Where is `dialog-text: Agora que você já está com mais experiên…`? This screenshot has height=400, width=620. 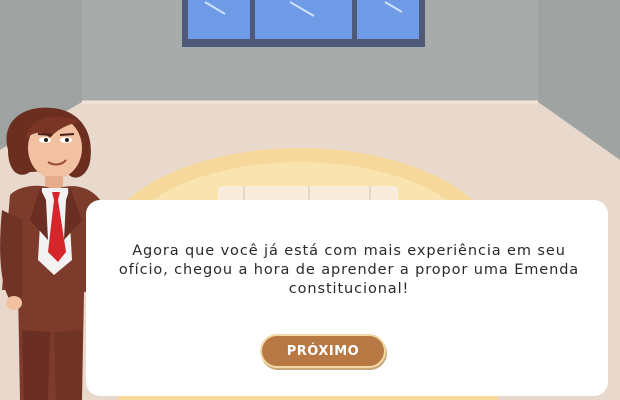
dialog-text: Agora que você já está com mais experiên… is located at coordinates (349, 270).